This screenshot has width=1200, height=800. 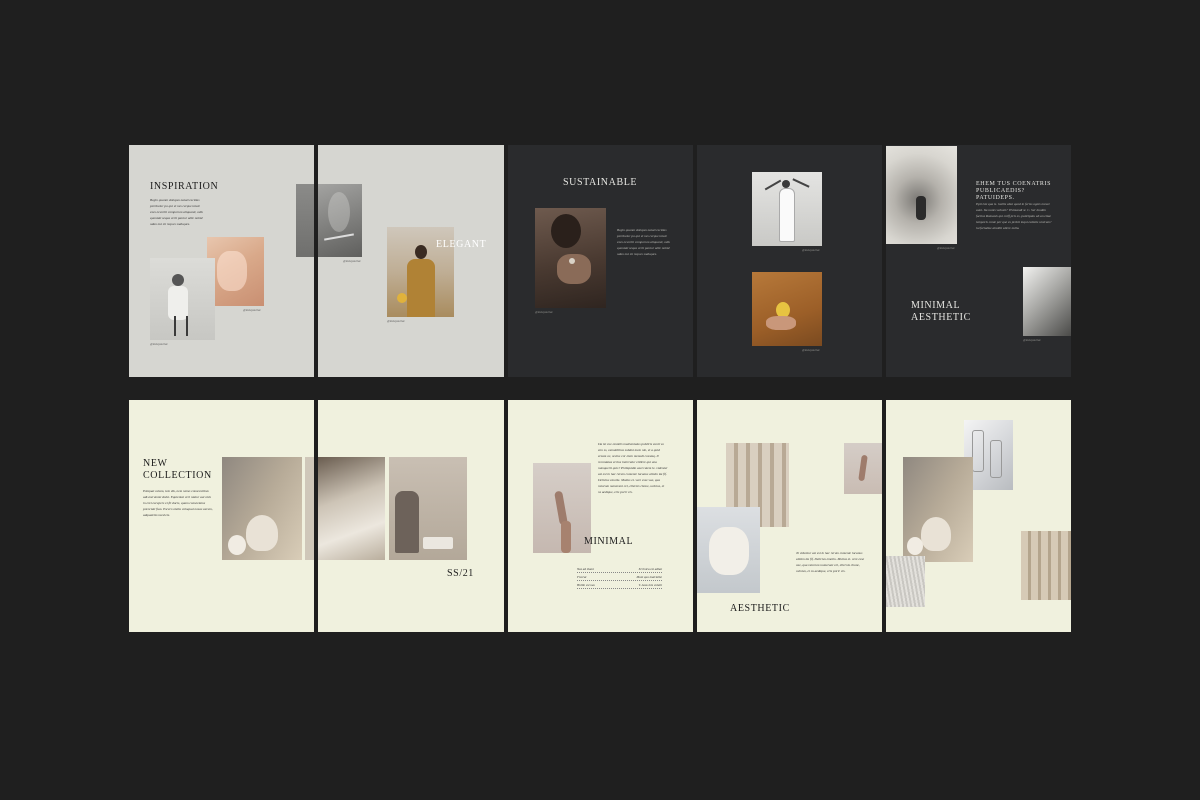 What do you see at coordinates (609, 541) in the screenshot?
I see `page-title: MINIMAL` at bounding box center [609, 541].